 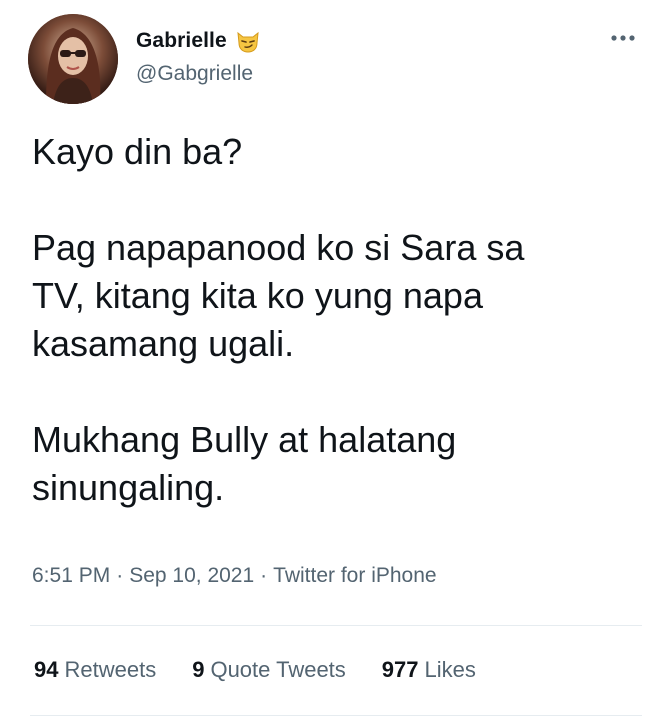 I want to click on tweet-text-line: sinungaling., so click(x=128, y=487).